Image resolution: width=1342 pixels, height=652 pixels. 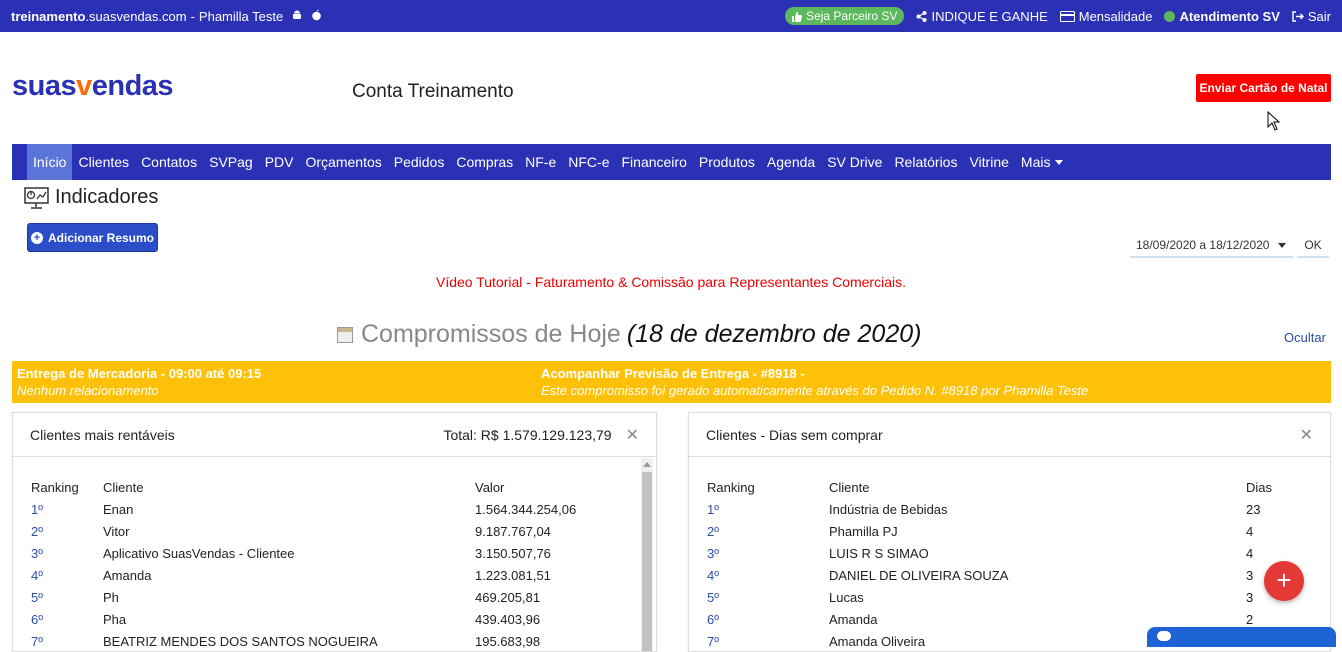 I want to click on nav-orcamentos: Orçamentos, so click(x=344, y=162).